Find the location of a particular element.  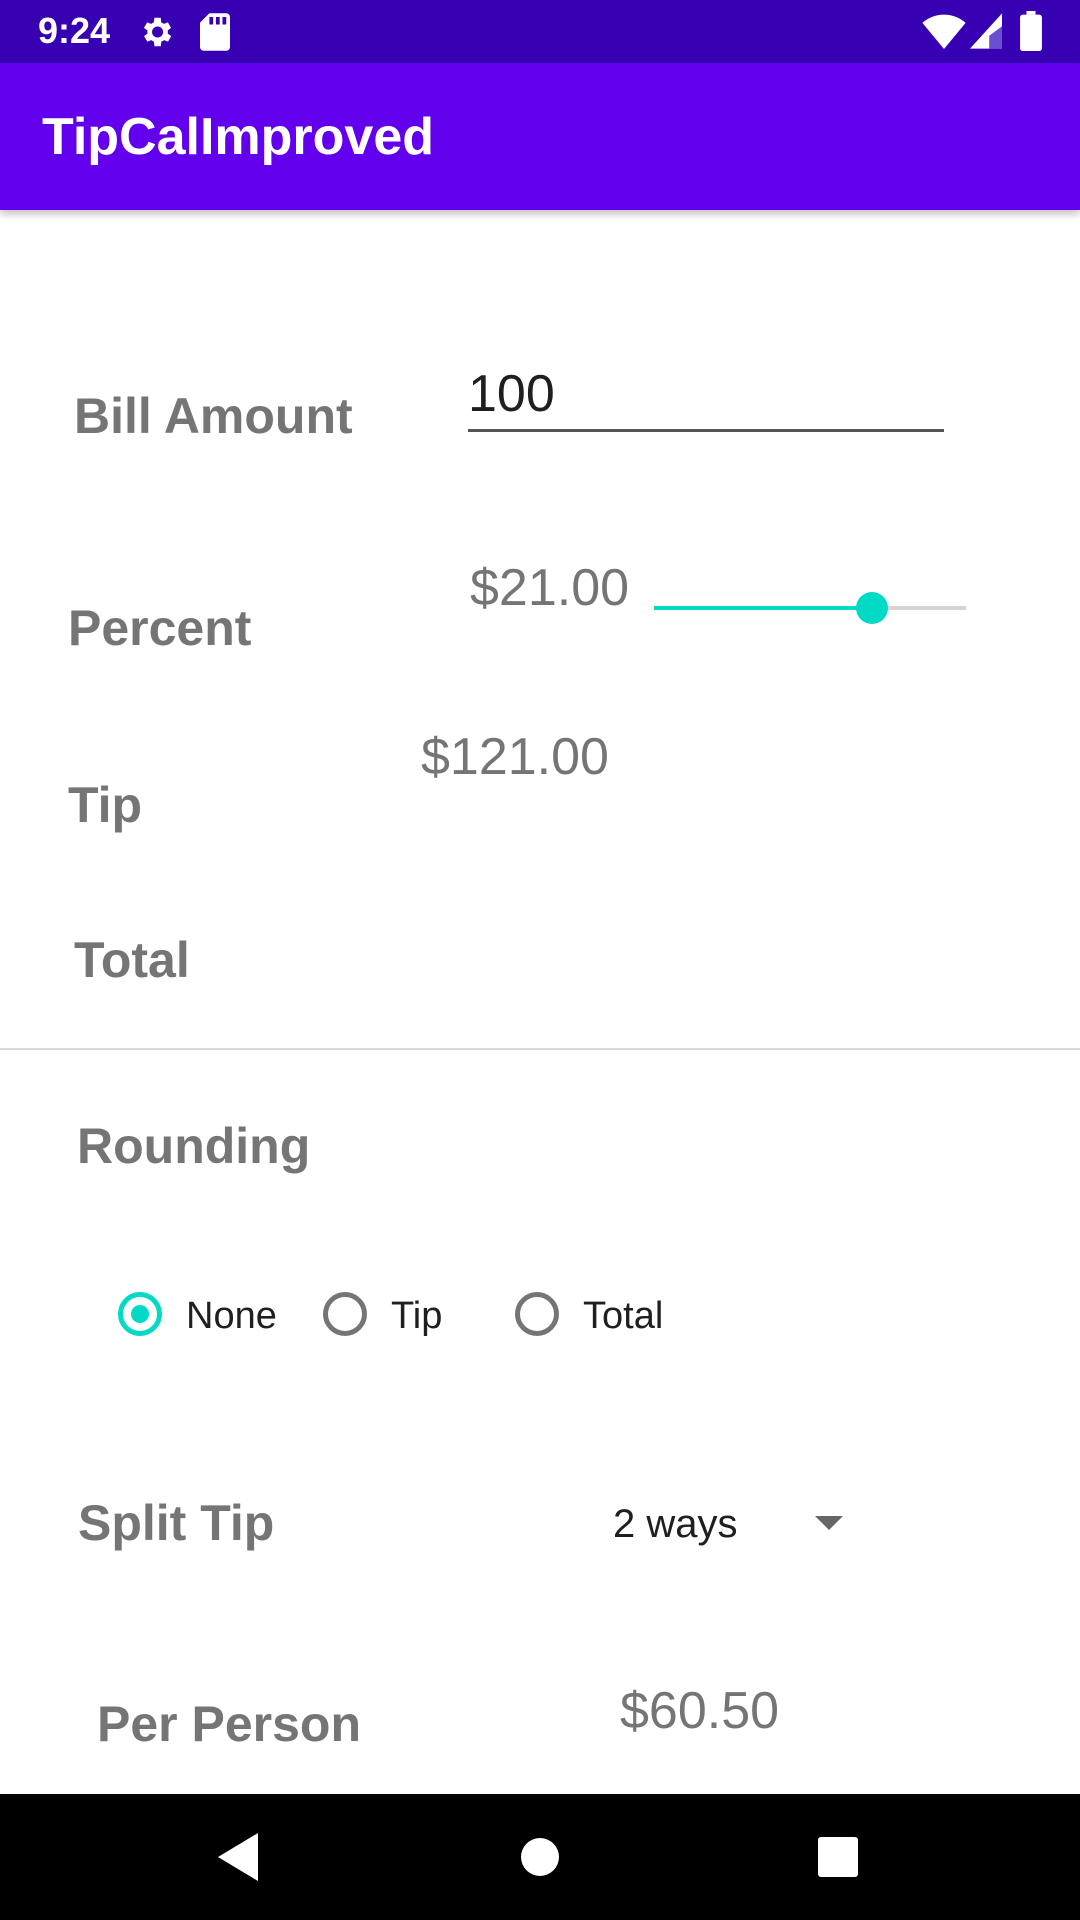

split-tip-selected: 2 ways is located at coordinates (675, 1524).